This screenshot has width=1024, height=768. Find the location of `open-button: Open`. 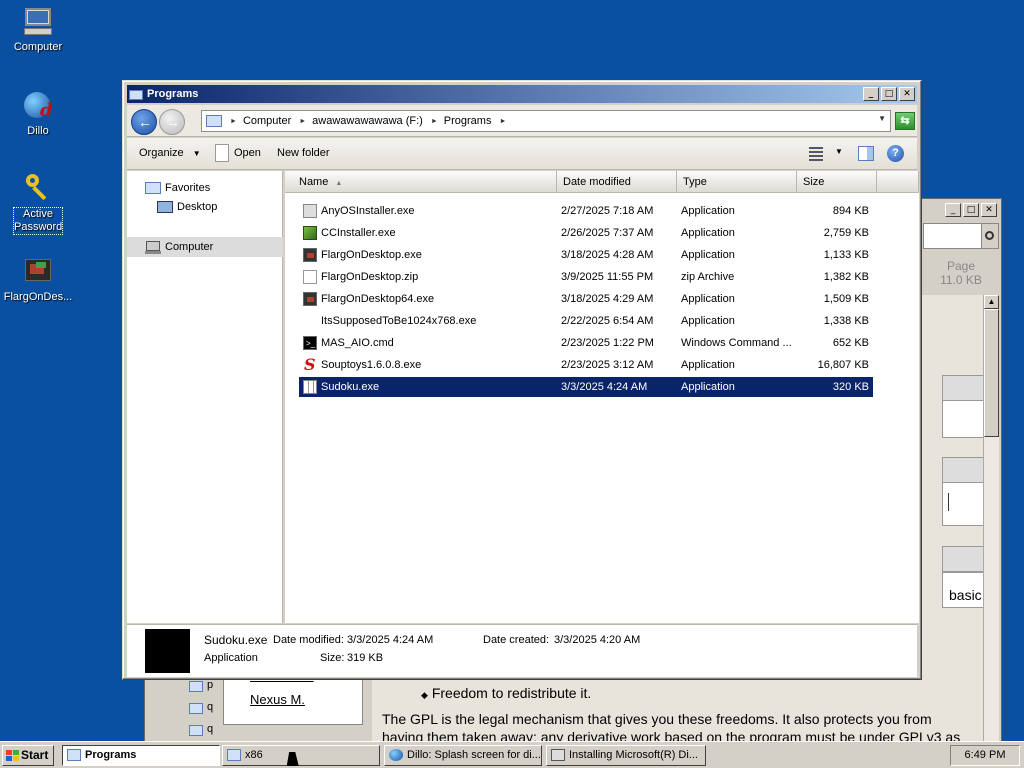

open-button: Open is located at coordinates (247, 153).